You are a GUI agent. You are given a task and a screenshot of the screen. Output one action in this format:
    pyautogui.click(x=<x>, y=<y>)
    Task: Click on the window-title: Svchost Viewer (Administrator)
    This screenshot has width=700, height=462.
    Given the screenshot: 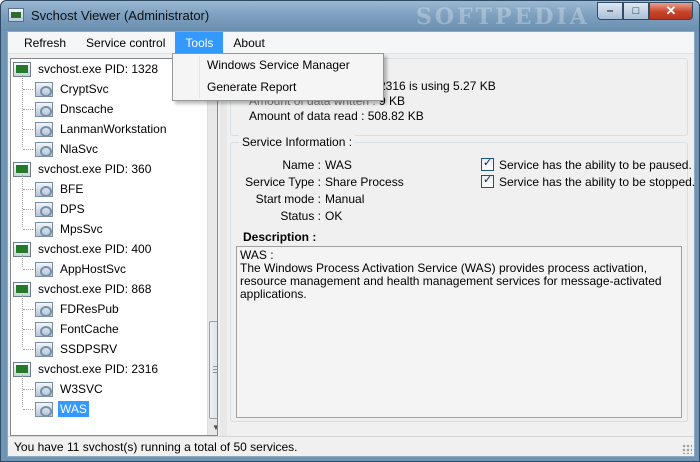 What is the action you would take?
    pyautogui.click(x=120, y=15)
    